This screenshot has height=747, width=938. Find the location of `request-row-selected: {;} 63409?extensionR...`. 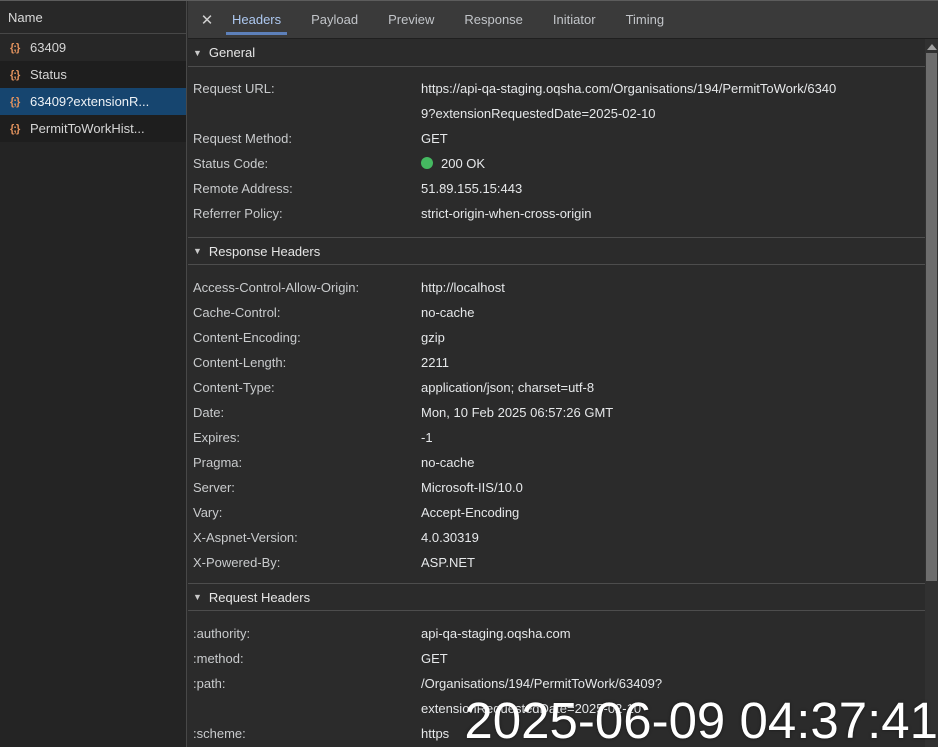

request-row-selected: {;} 63409?extensionR... is located at coordinates (93, 101).